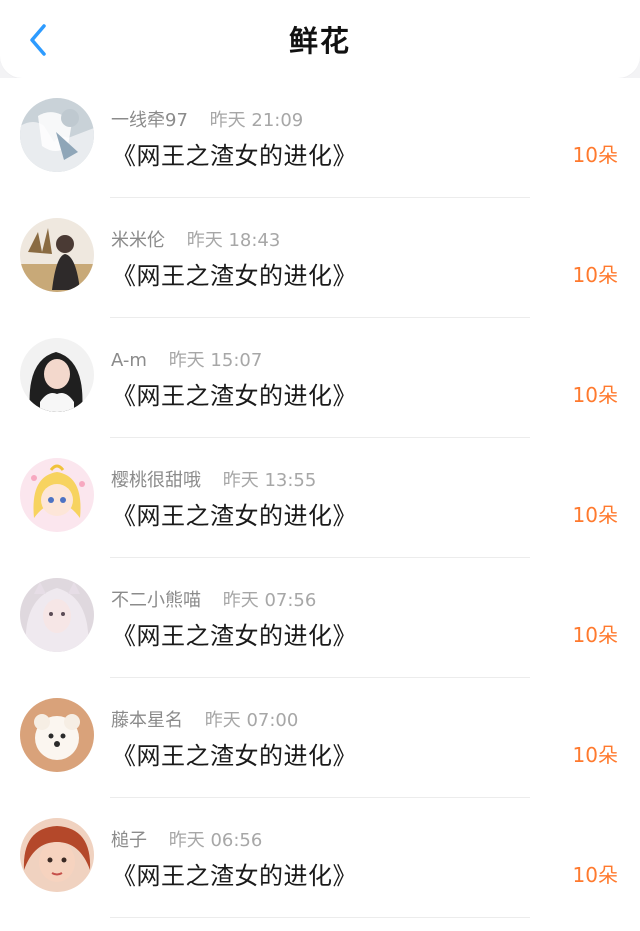 This screenshot has width=640, height=931. I want to click on sender-name: 樱桃很甜哦, so click(156, 480).